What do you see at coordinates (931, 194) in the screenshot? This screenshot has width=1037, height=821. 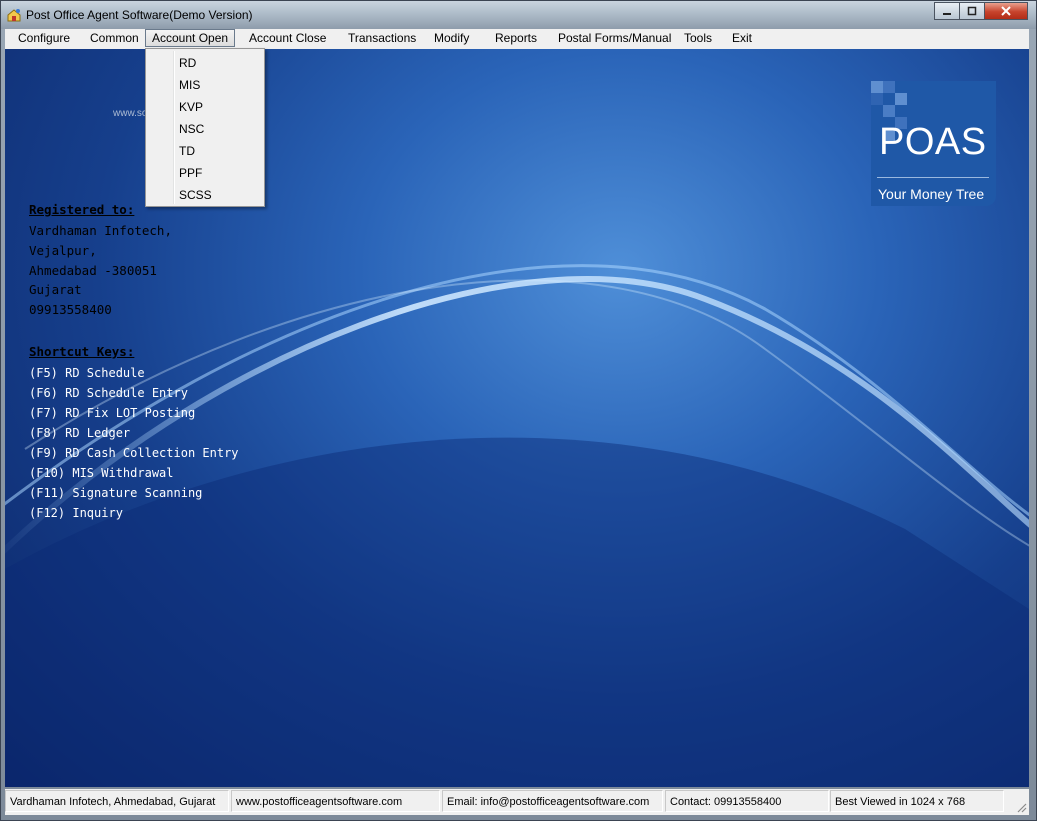 I see `logo-tagline: Your Money Tree` at bounding box center [931, 194].